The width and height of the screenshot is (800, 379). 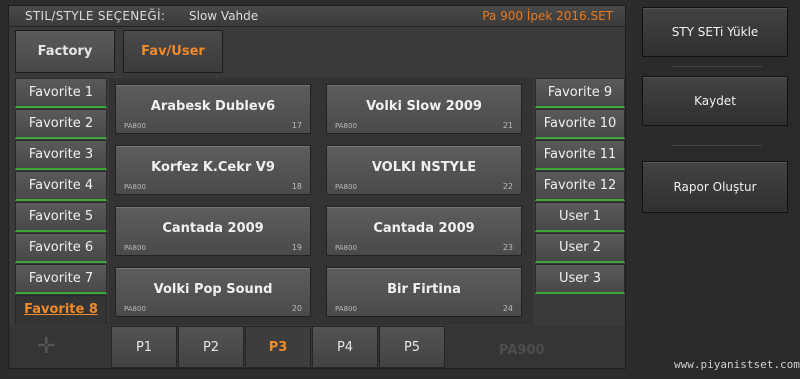 I want to click on style-number: 24, so click(x=507, y=308).